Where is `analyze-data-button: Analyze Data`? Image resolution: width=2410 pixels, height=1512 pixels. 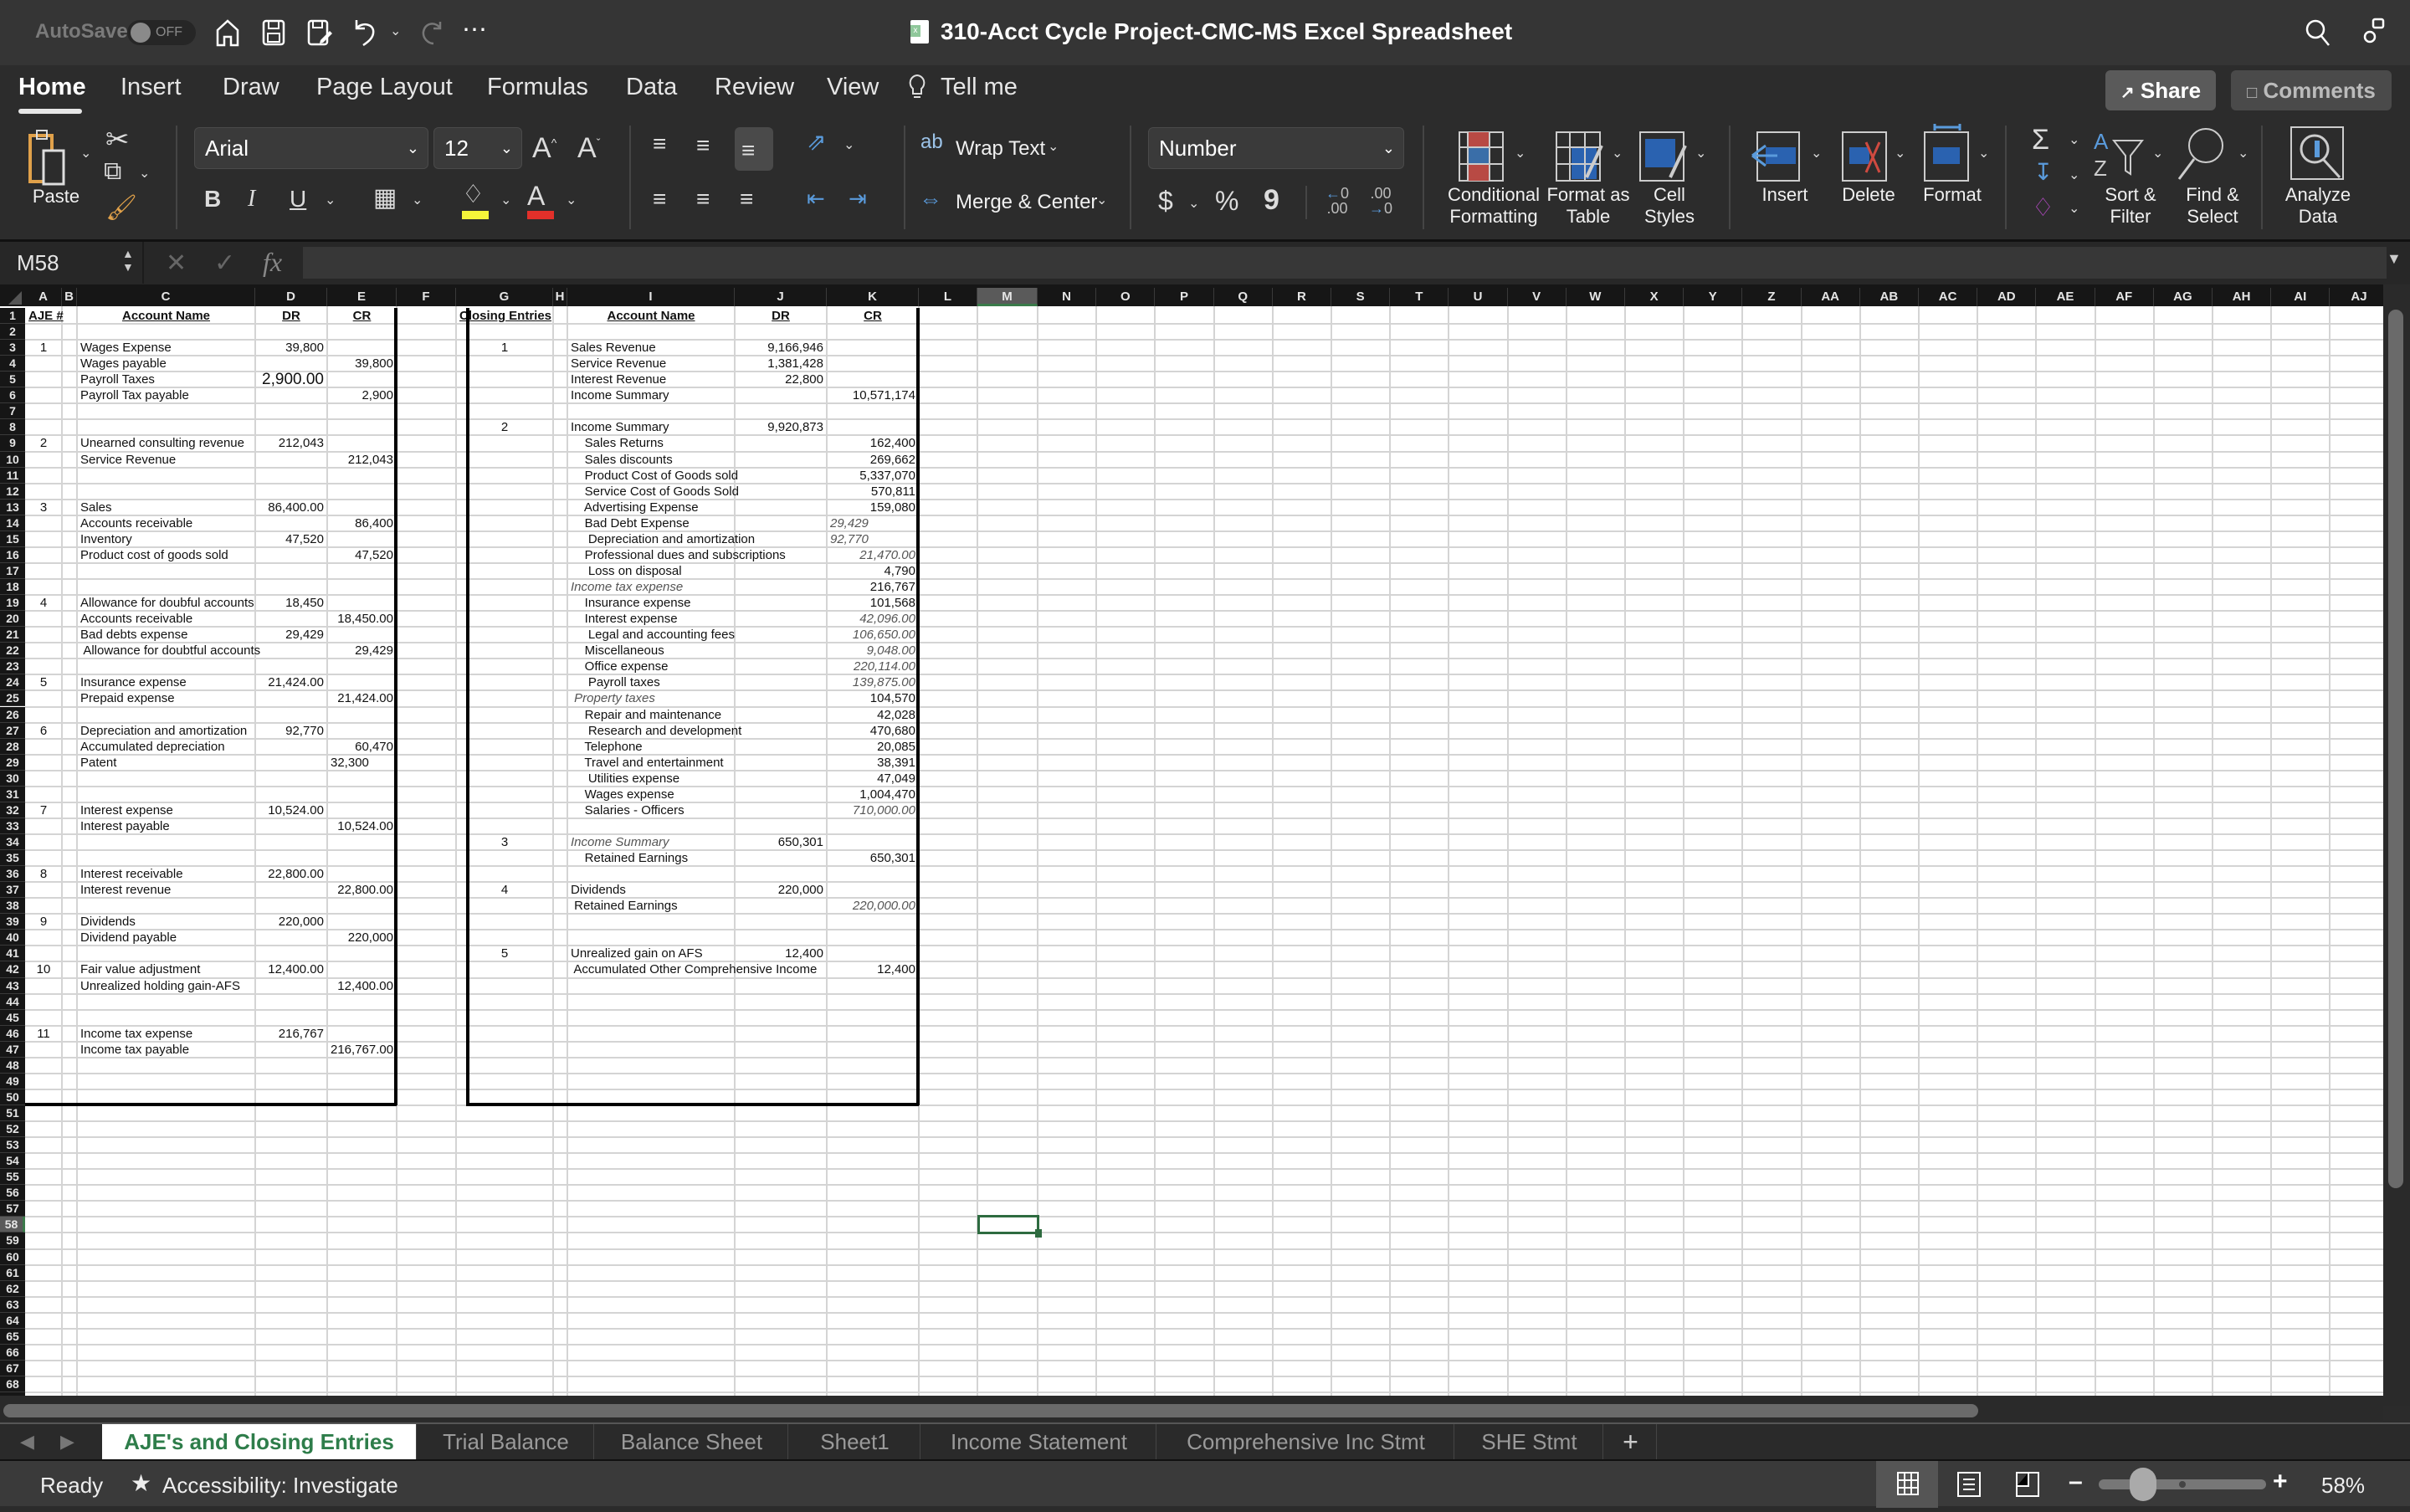 analyze-data-button: Analyze Data is located at coordinates (2318, 206).